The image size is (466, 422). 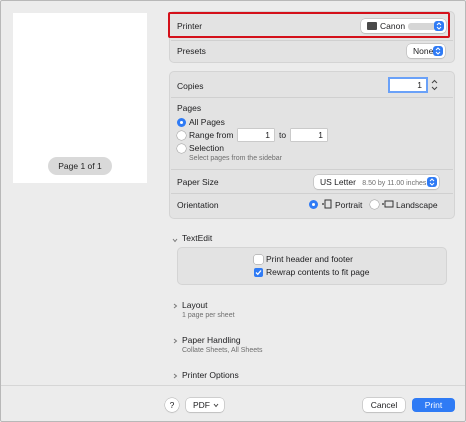 What do you see at coordinates (312, 266) in the screenshot?
I see `textedit-panel` at bounding box center [312, 266].